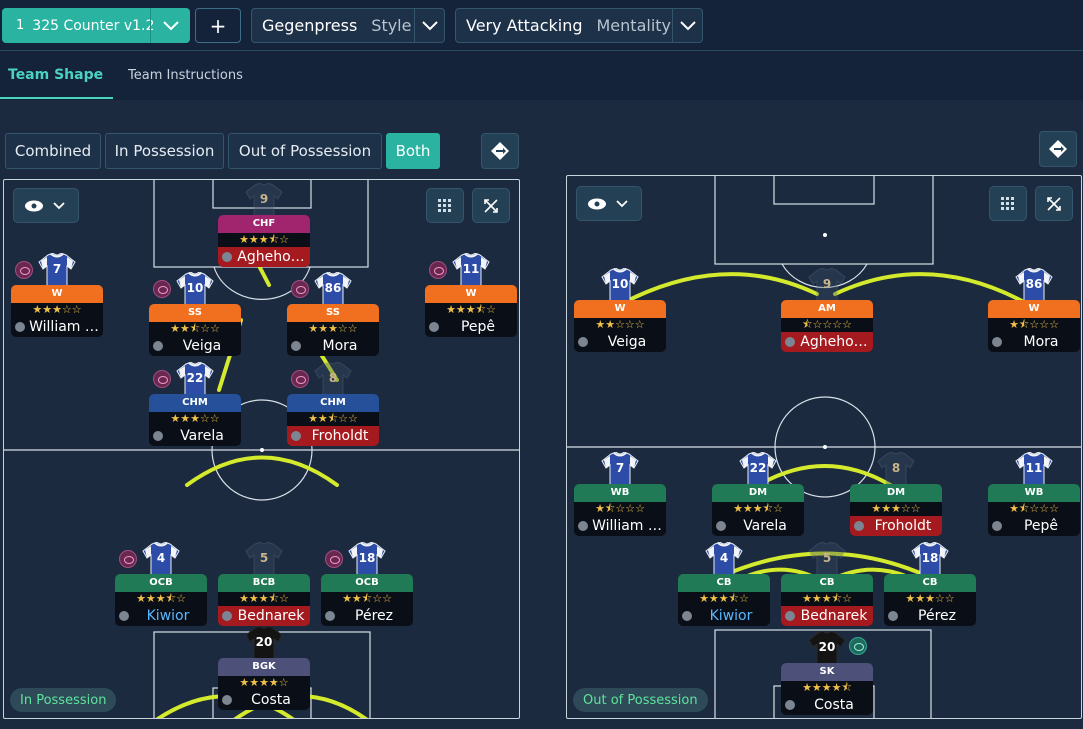 The image size is (1083, 729). What do you see at coordinates (185, 75) in the screenshot?
I see `tab-team-instructions: Team Instructions` at bounding box center [185, 75].